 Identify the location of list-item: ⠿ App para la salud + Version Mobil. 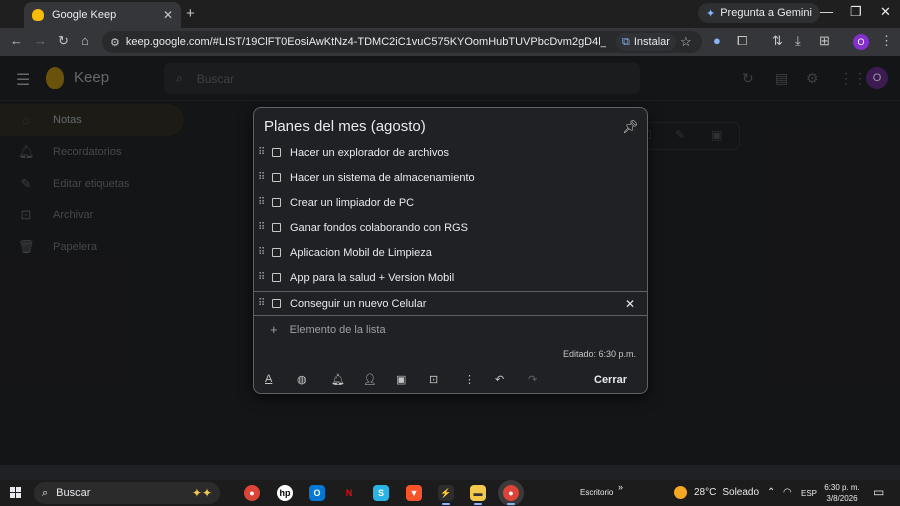
(450, 277).